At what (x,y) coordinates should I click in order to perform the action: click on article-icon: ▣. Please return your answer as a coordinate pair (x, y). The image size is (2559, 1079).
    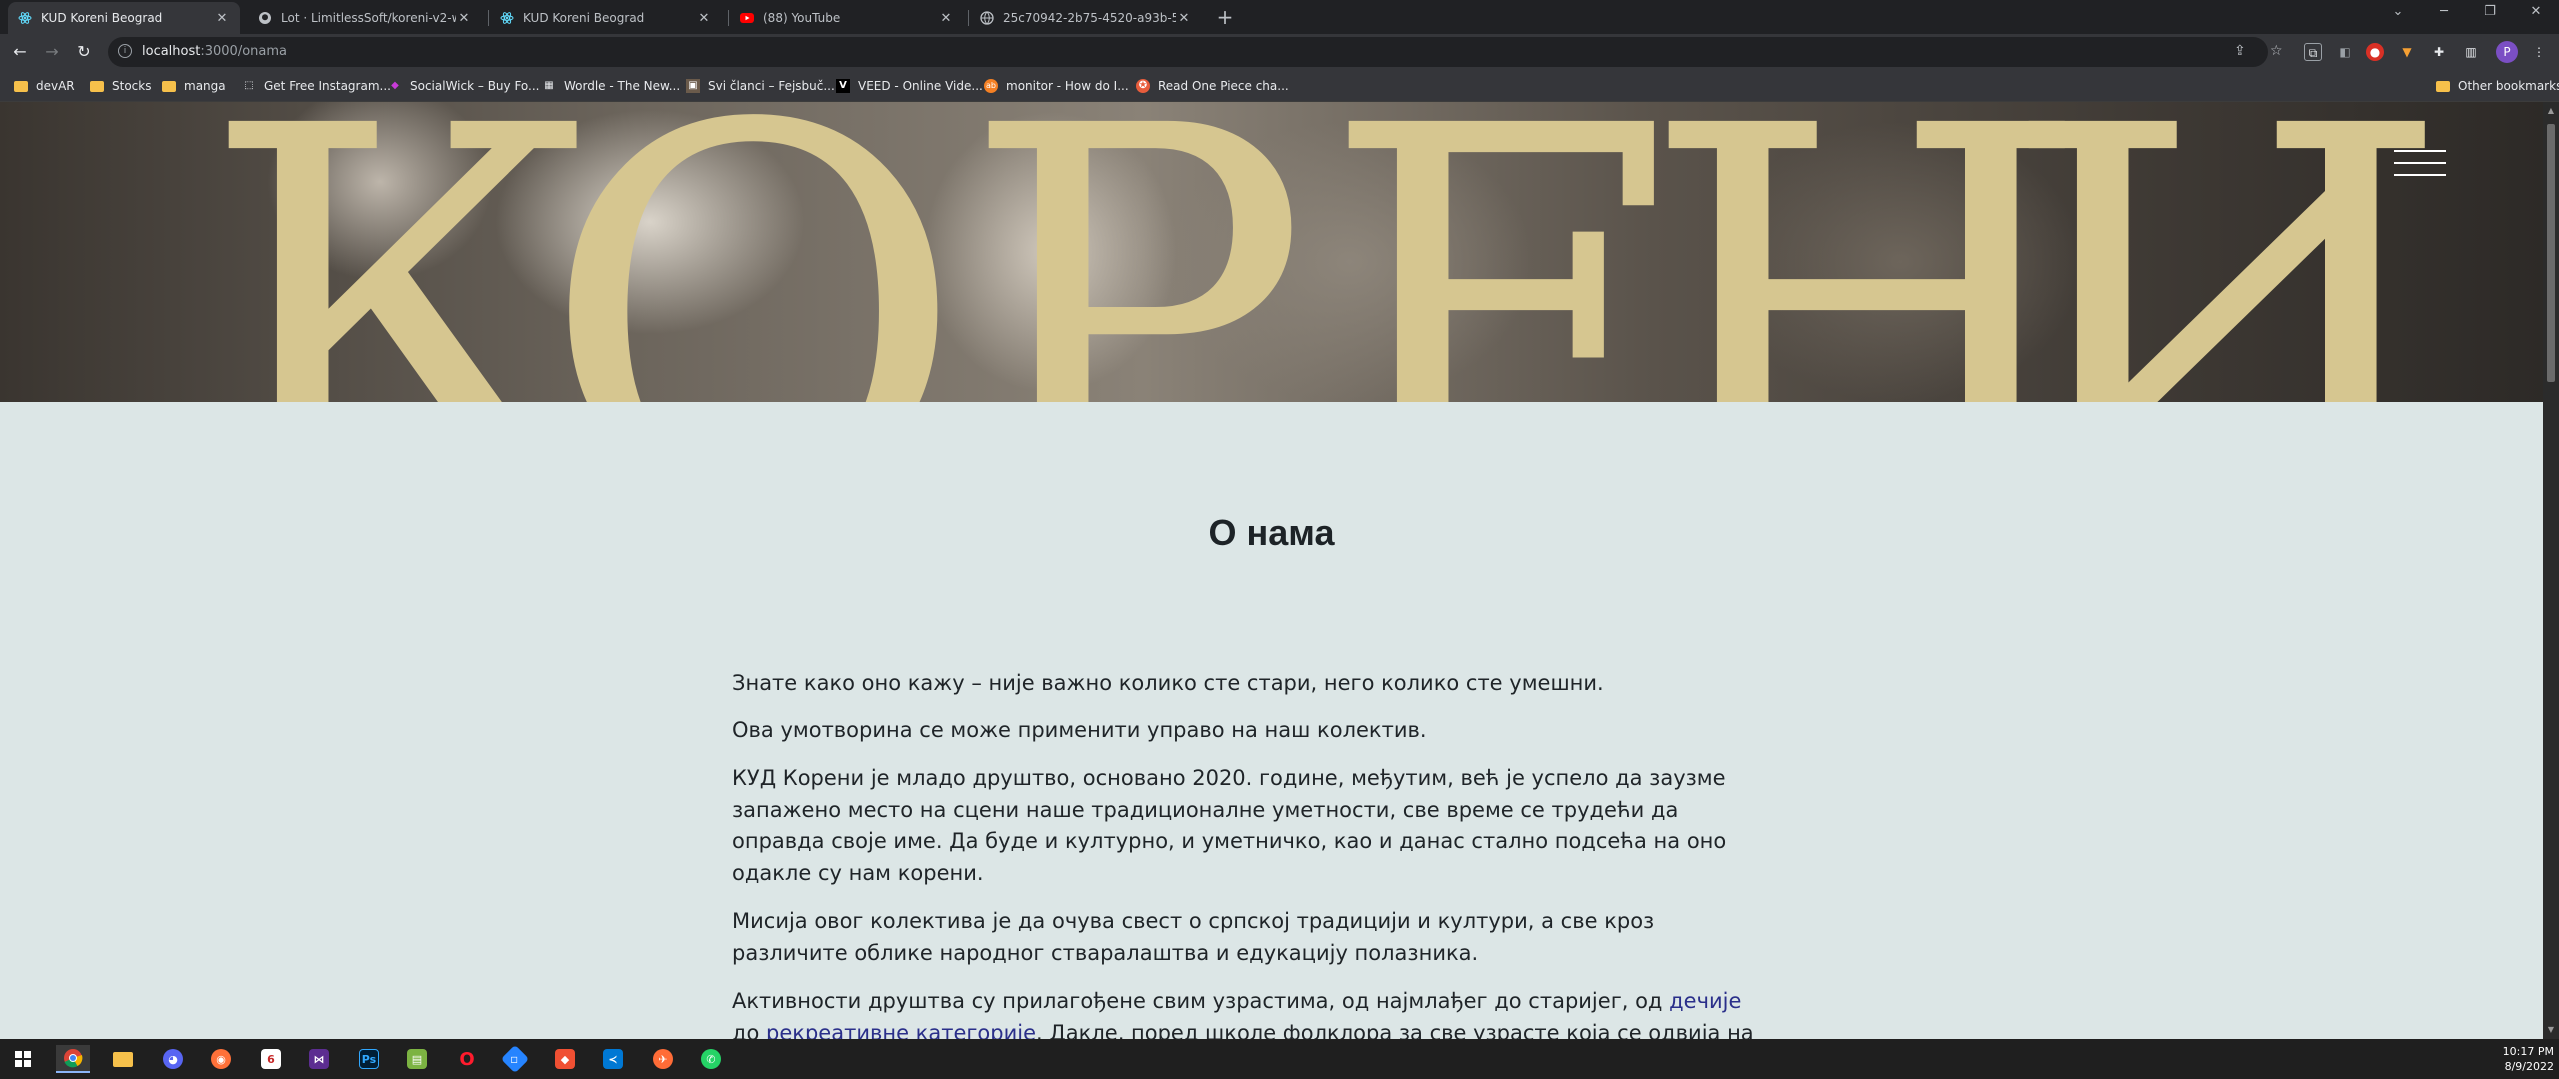
    Looking at the image, I should click on (693, 86).